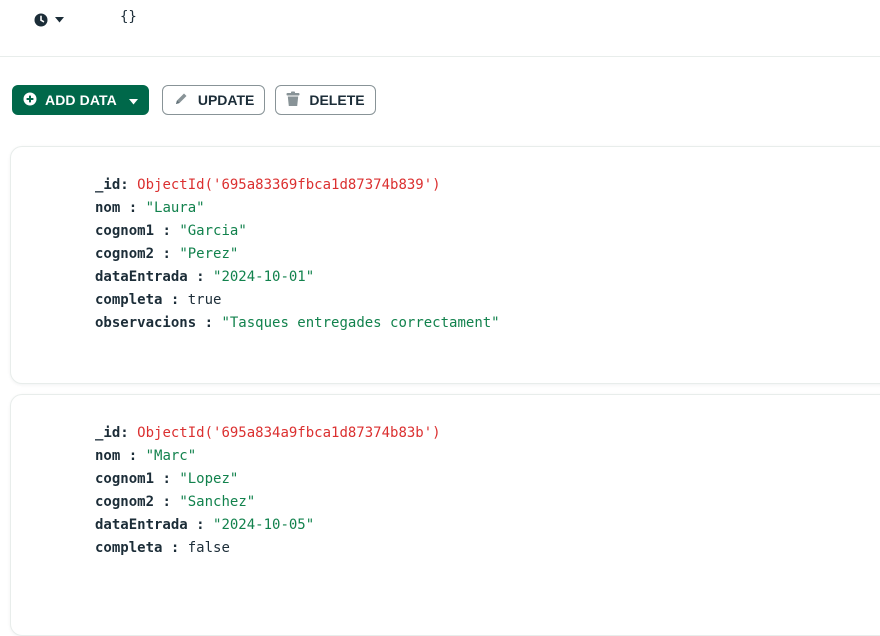 The width and height of the screenshot is (880, 636). Describe the element at coordinates (487, 231) in the screenshot. I see `document-field: cognom1 : "Garcia"` at that location.